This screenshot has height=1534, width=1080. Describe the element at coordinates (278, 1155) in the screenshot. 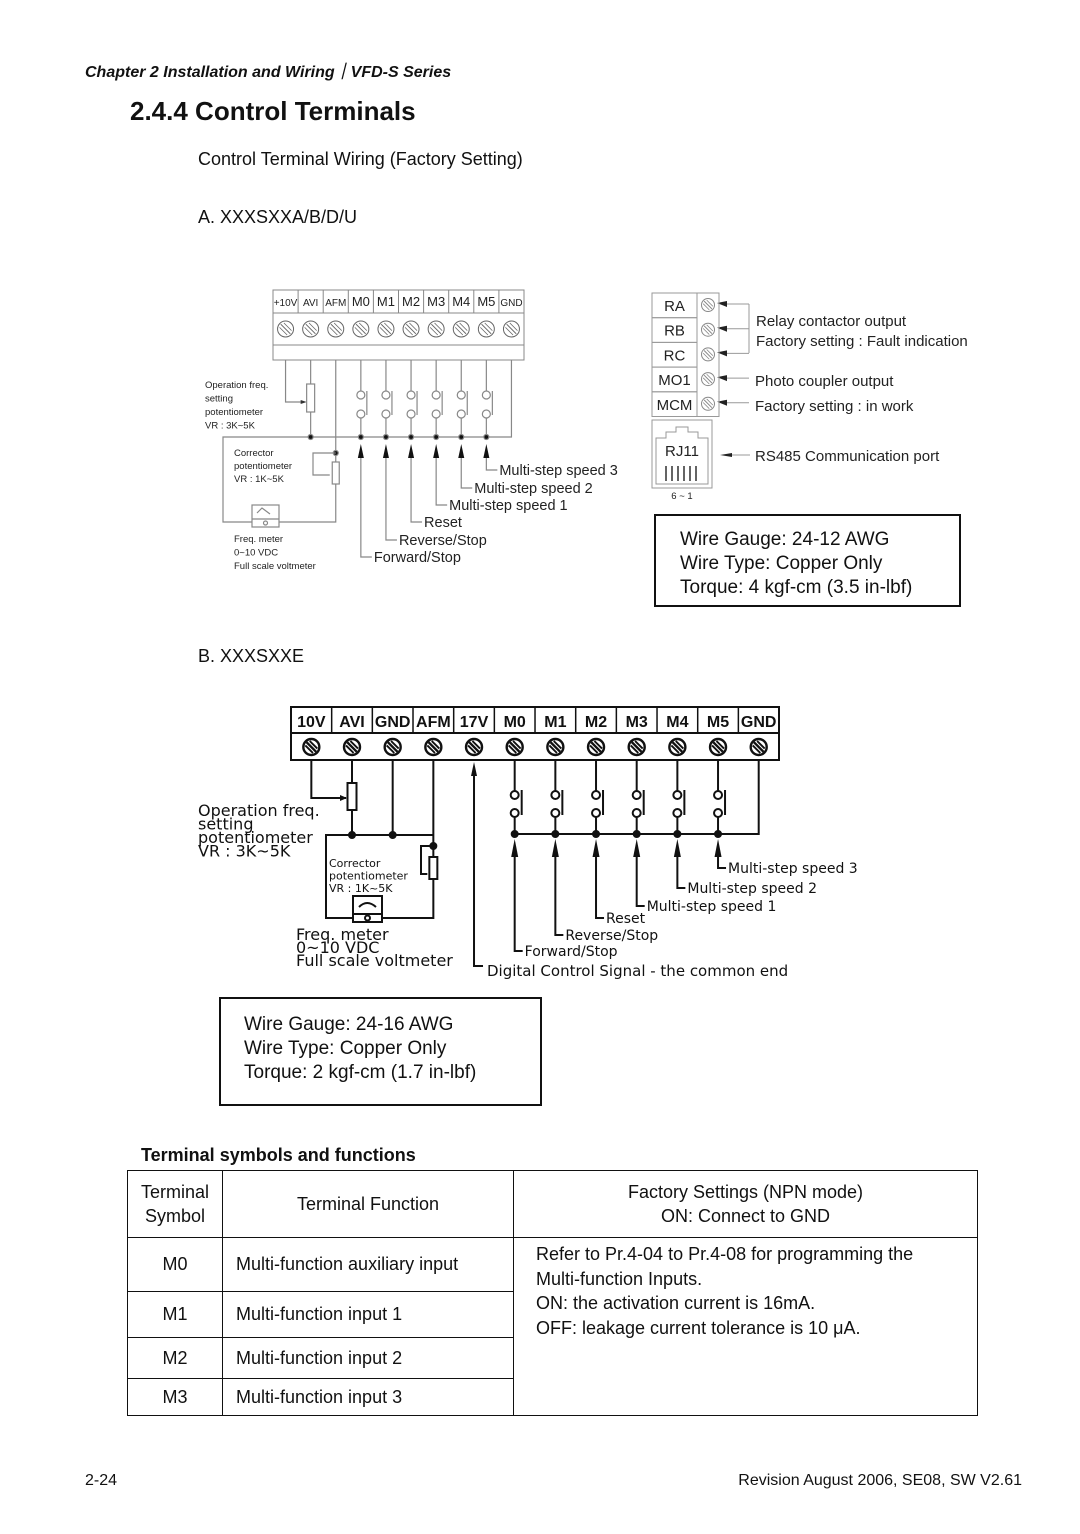

I see `table-title: Terminal symbols and functions` at that location.